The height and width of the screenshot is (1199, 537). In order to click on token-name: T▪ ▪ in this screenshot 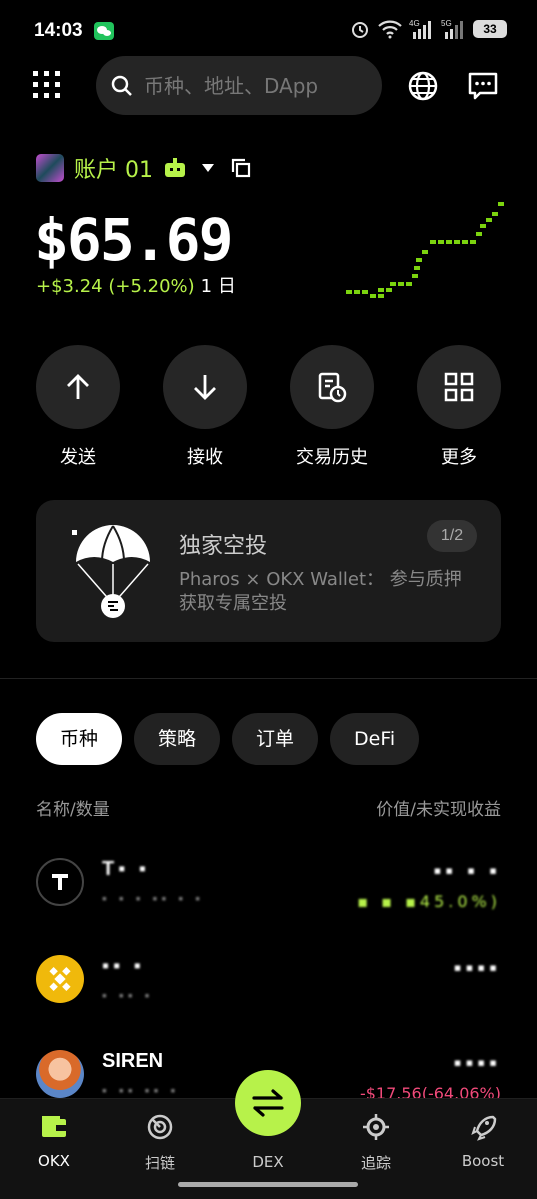, I will do `click(126, 869)`.